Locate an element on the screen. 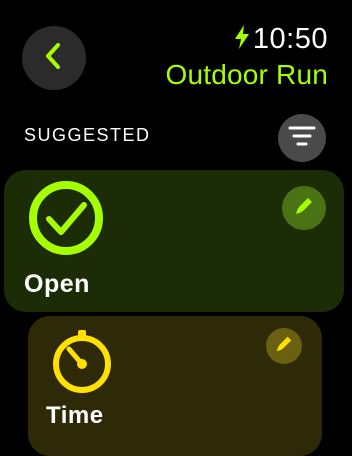  charging-bolt-icon is located at coordinates (242, 39).